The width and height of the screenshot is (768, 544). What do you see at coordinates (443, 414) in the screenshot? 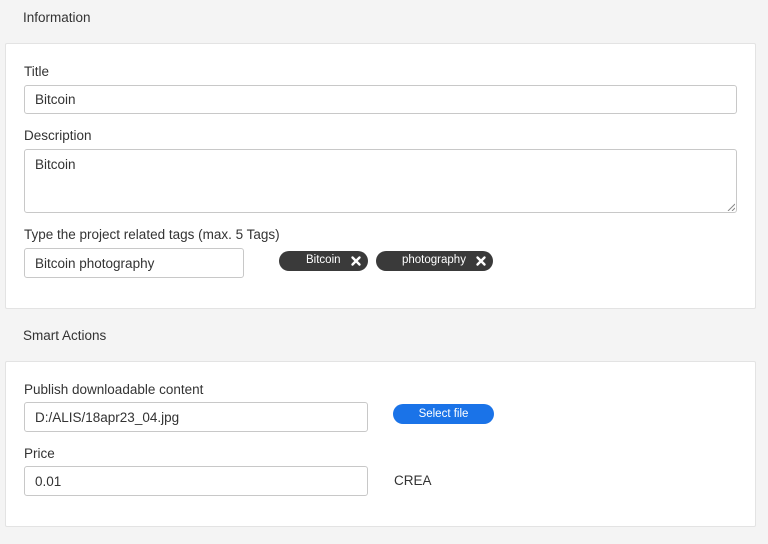
I see `select-file-button: Select file` at bounding box center [443, 414].